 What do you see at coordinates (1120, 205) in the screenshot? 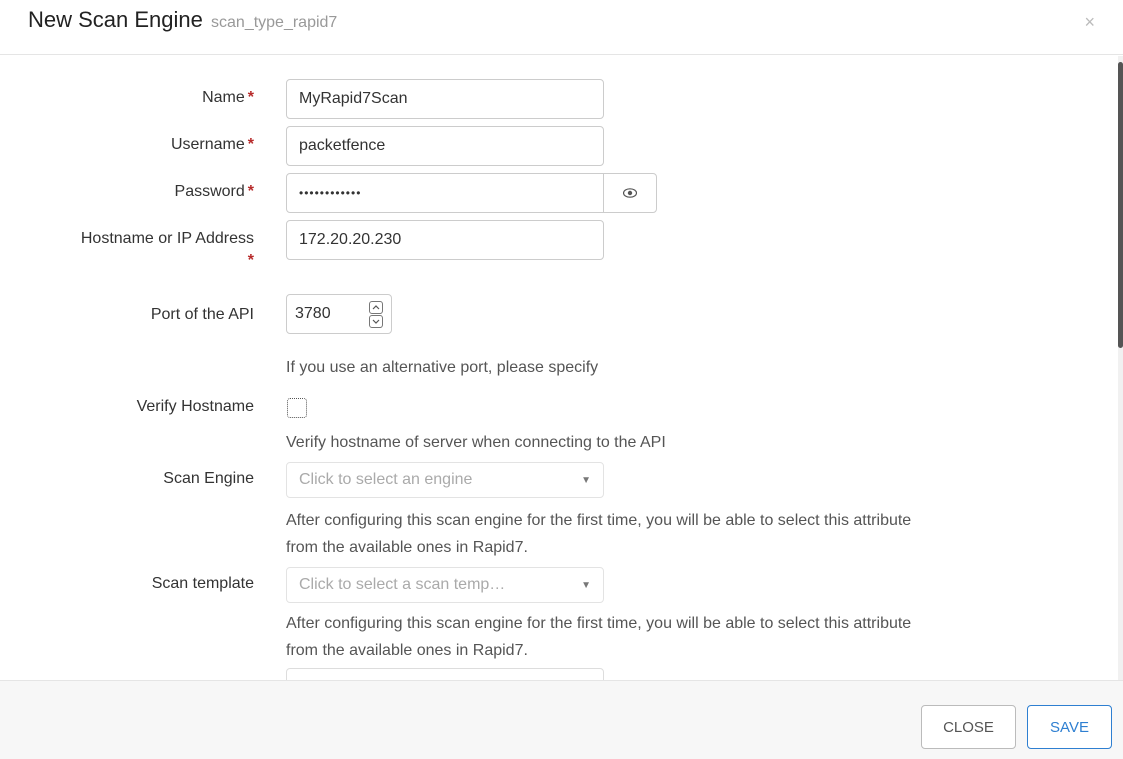
I see `scrollbar-thumb` at bounding box center [1120, 205].